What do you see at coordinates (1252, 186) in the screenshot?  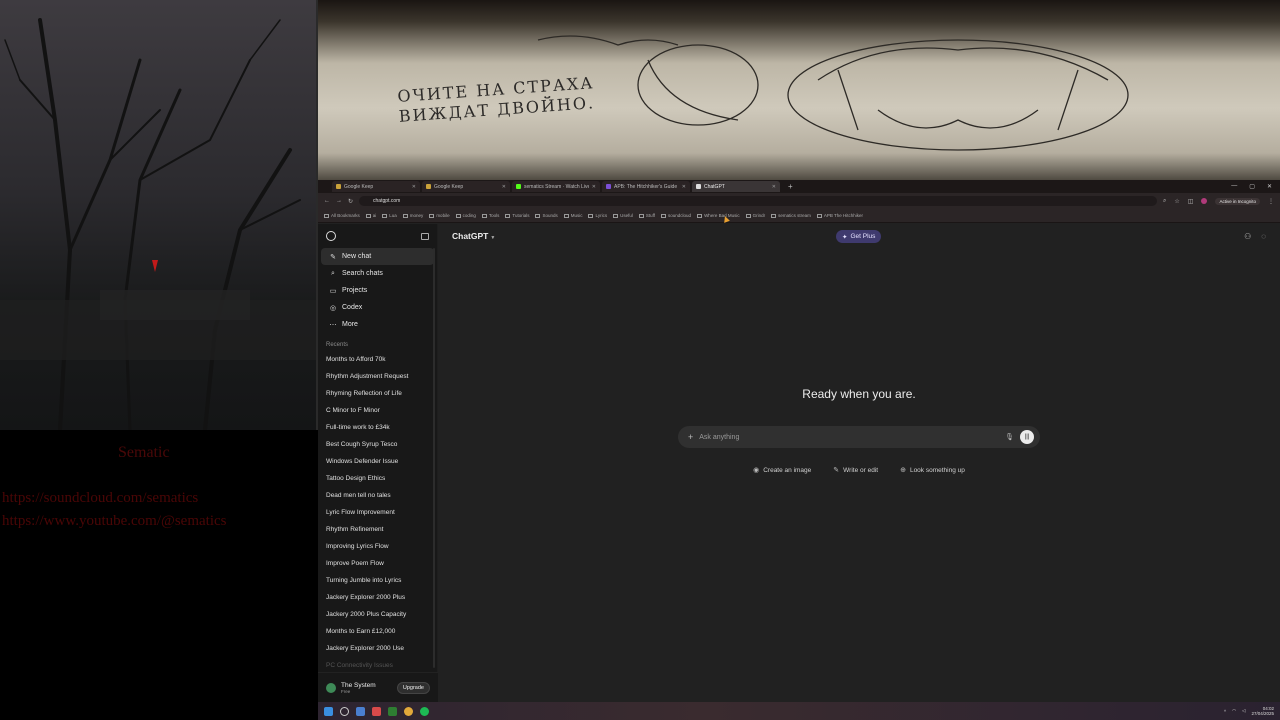 I see `maximize-icon: ▢` at bounding box center [1252, 186].